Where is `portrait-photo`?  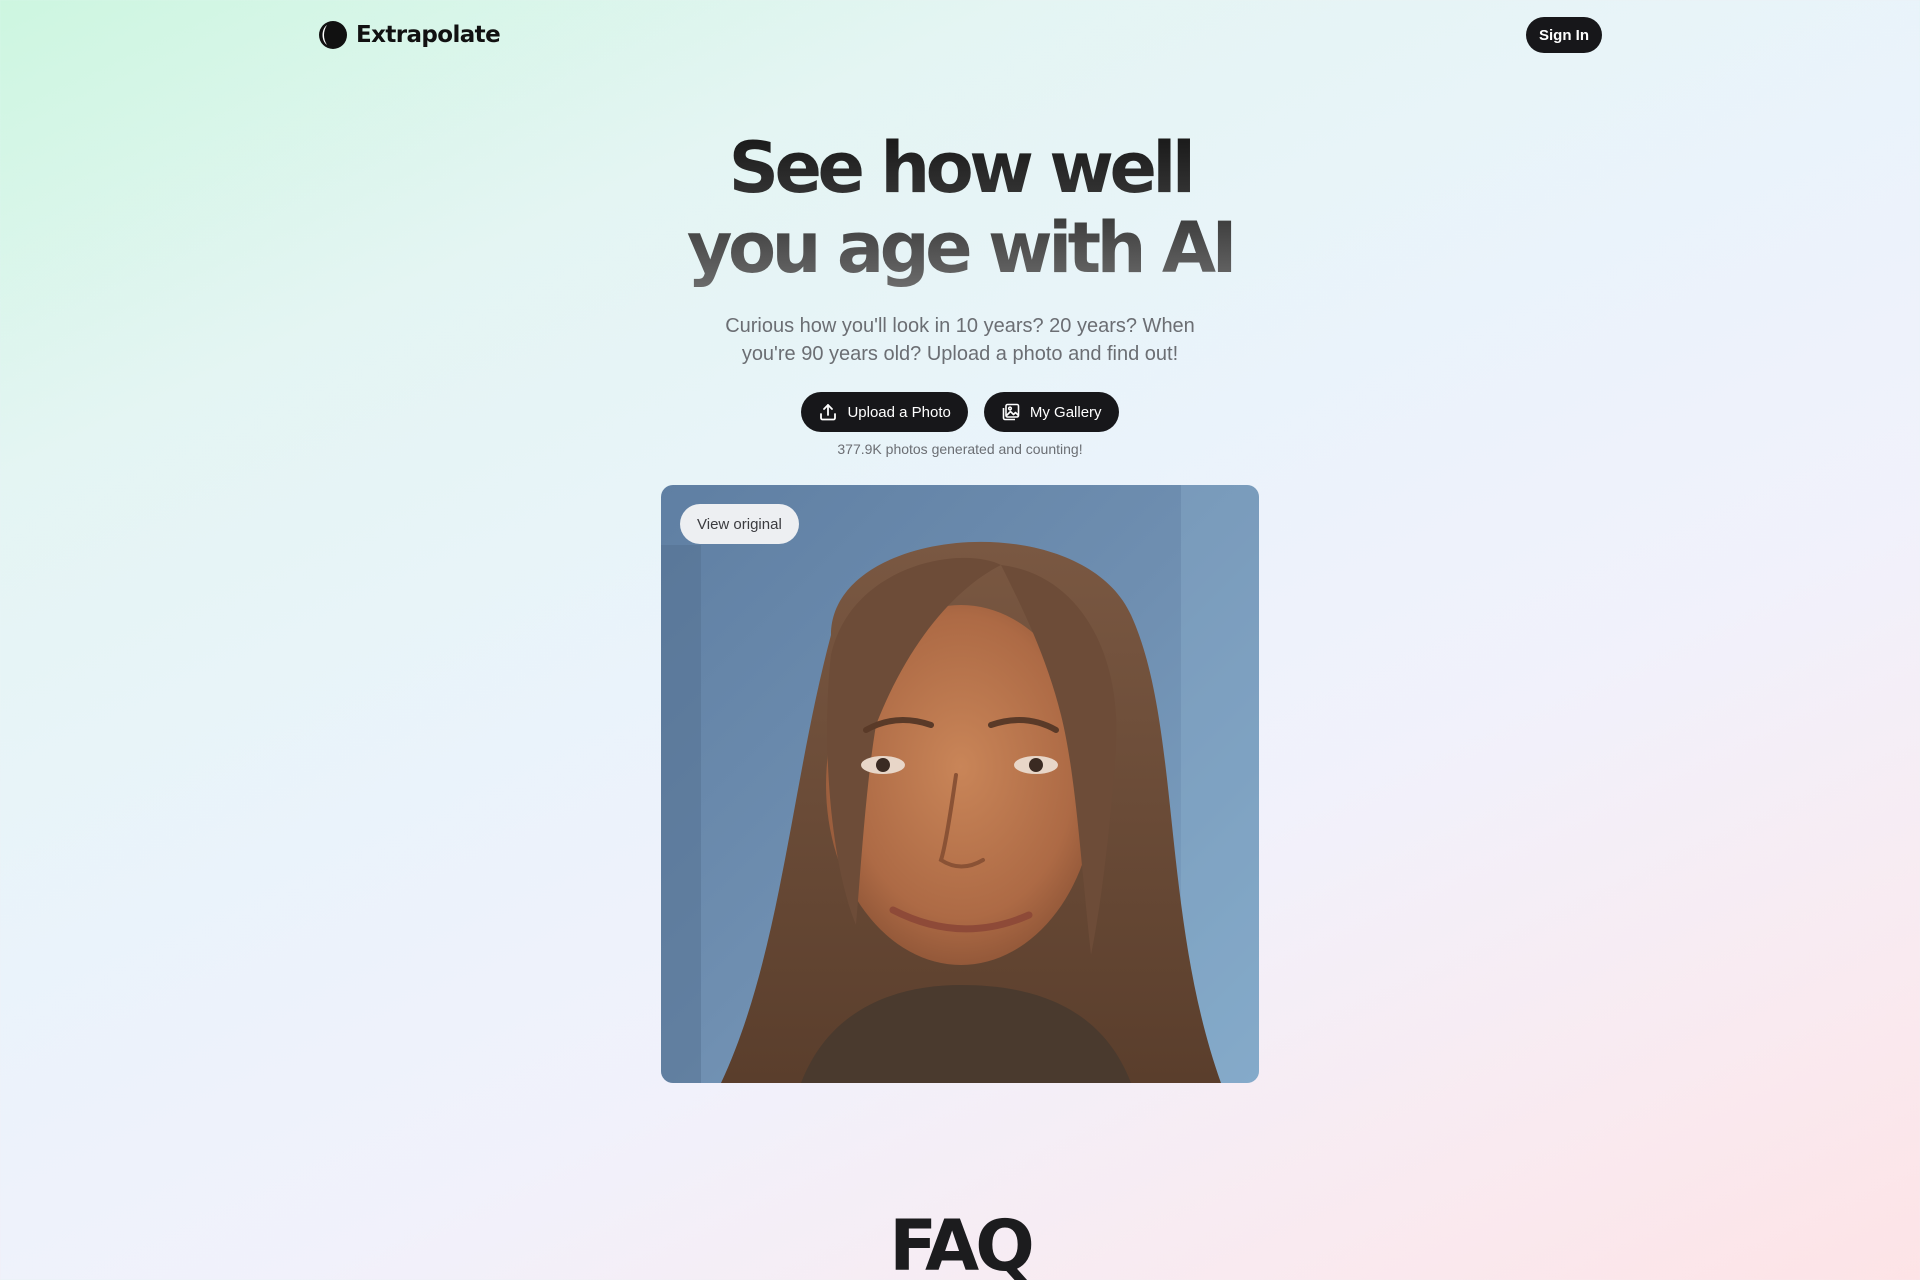
portrait-photo is located at coordinates (960, 784).